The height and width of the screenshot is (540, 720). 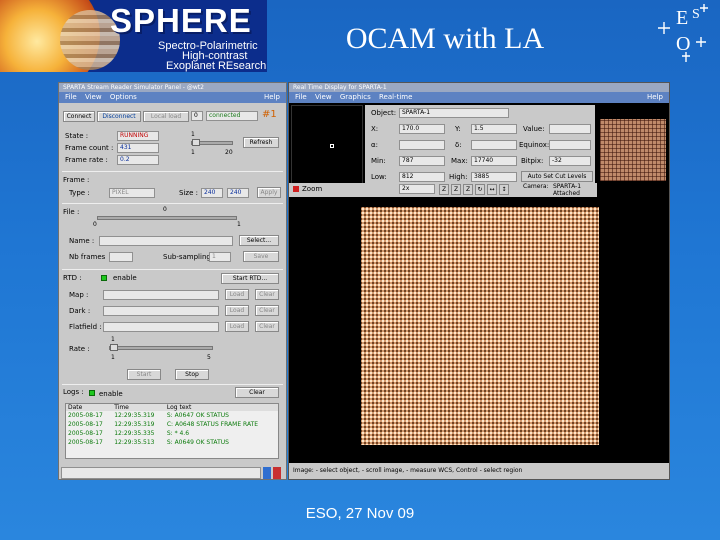 I want to click on size-width-field: 240, so click(x=212, y=193).